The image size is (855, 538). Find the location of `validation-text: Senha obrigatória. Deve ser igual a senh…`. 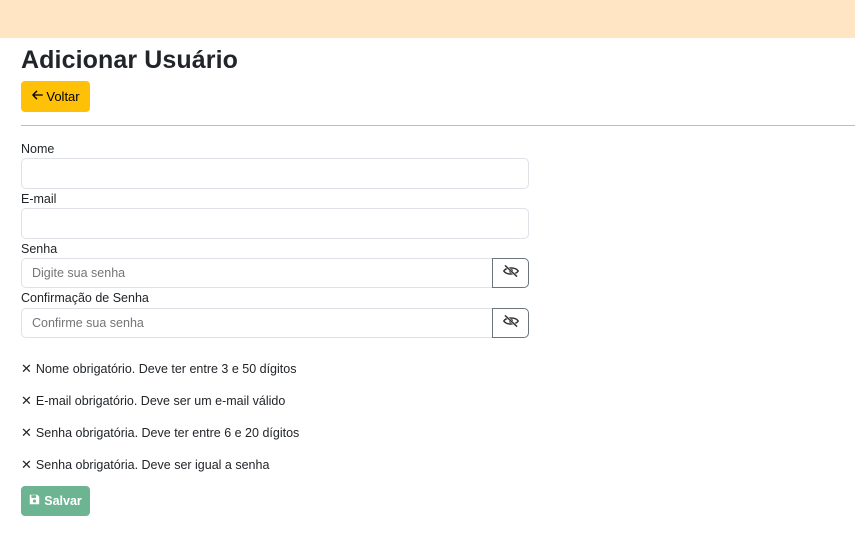

validation-text: Senha obrigatória. Deve ser igual a senh… is located at coordinates (152, 465).